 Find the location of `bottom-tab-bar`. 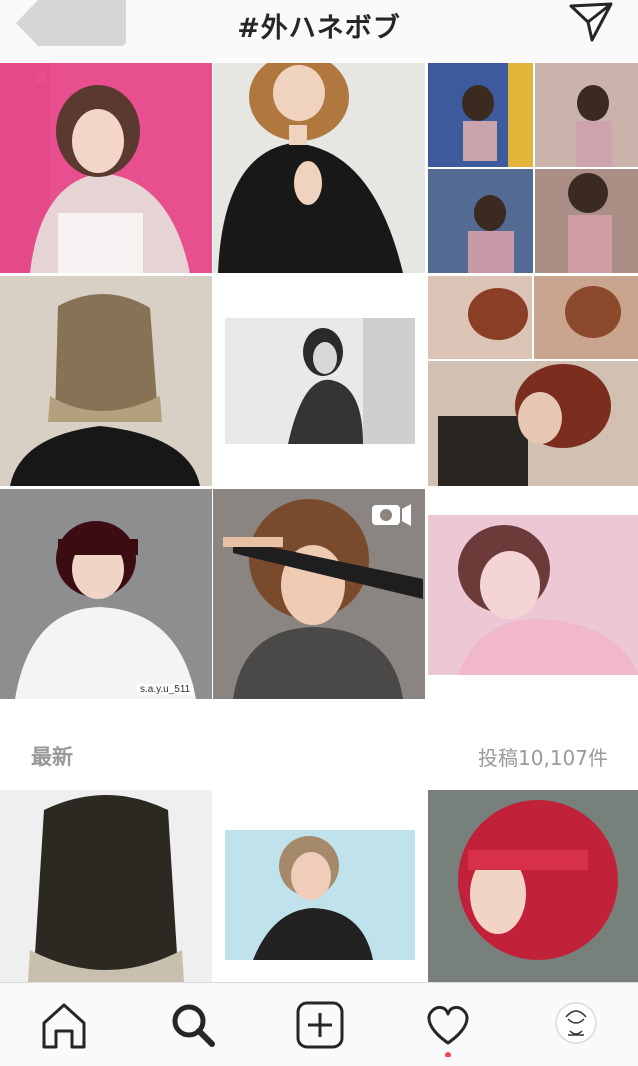

bottom-tab-bar is located at coordinates (319, 1024).